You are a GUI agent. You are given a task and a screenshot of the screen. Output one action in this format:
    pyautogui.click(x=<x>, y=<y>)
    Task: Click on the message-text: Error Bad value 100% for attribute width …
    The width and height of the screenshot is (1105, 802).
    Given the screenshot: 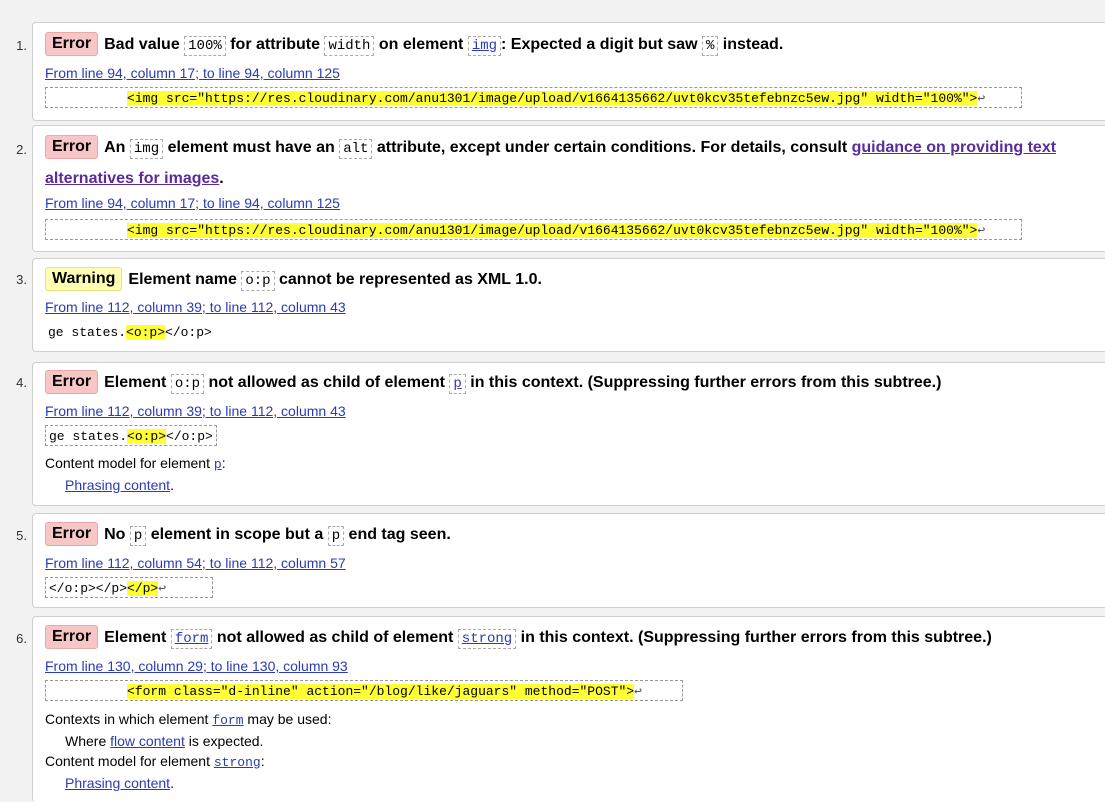 What is the action you would take?
    pyautogui.click(x=565, y=45)
    